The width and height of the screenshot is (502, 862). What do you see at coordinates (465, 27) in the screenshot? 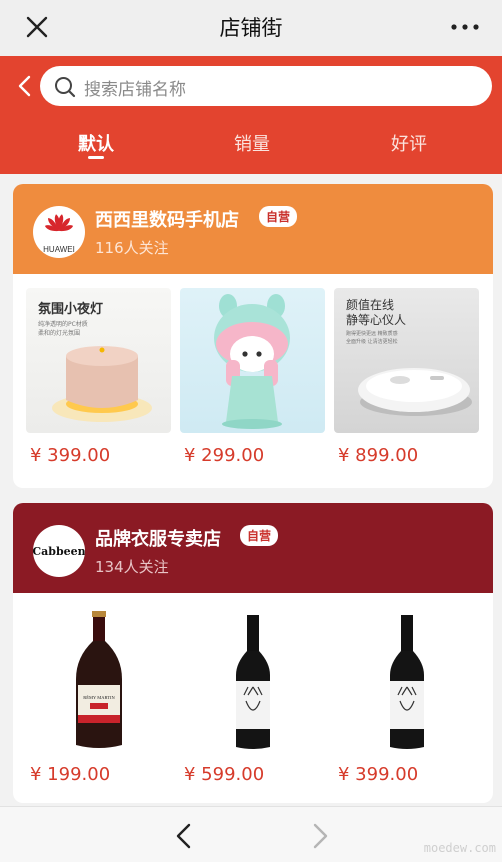
I see `more-options-icon` at bounding box center [465, 27].